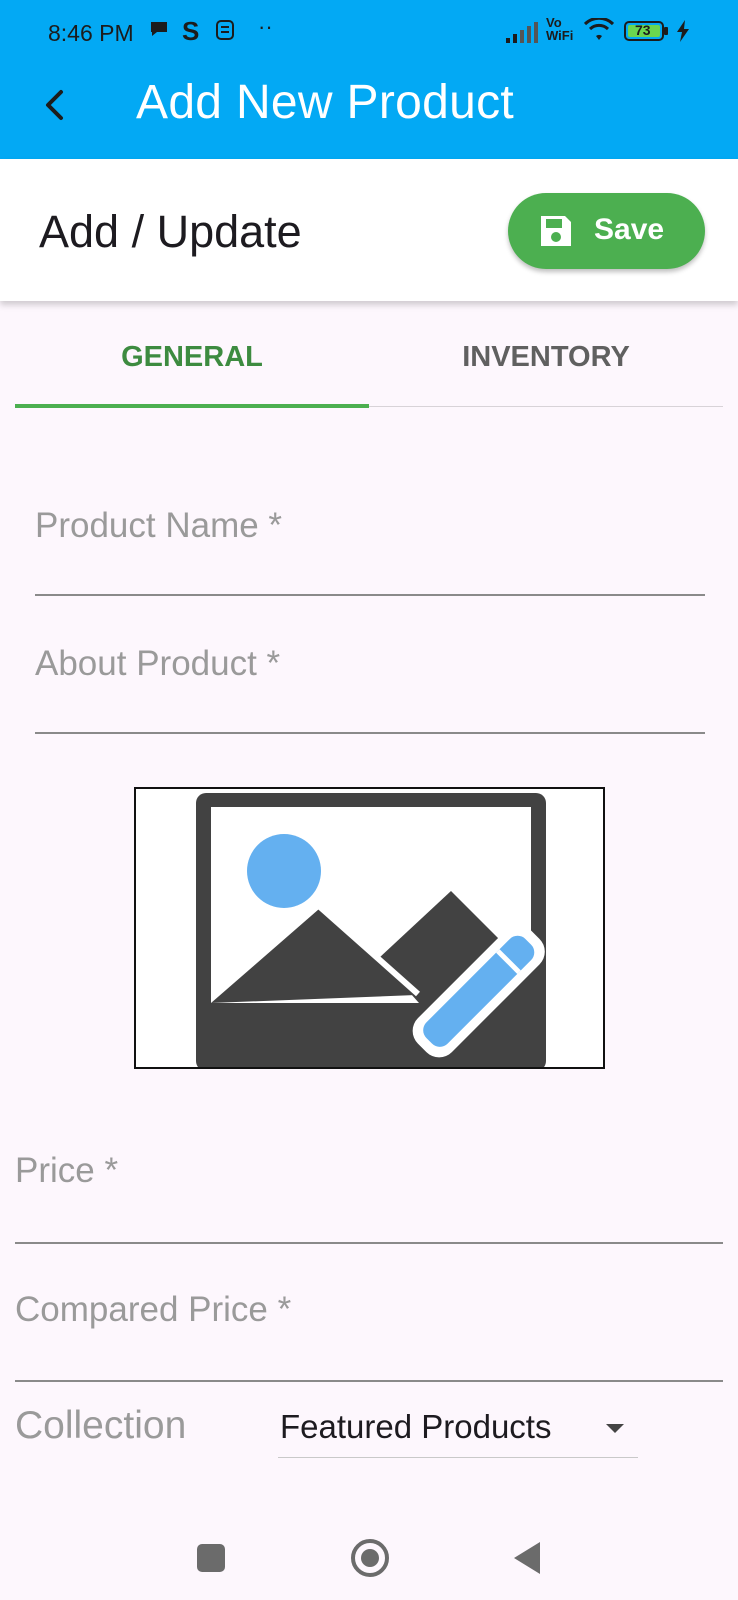  What do you see at coordinates (159, 32) in the screenshot?
I see `chat-bubble-icon` at bounding box center [159, 32].